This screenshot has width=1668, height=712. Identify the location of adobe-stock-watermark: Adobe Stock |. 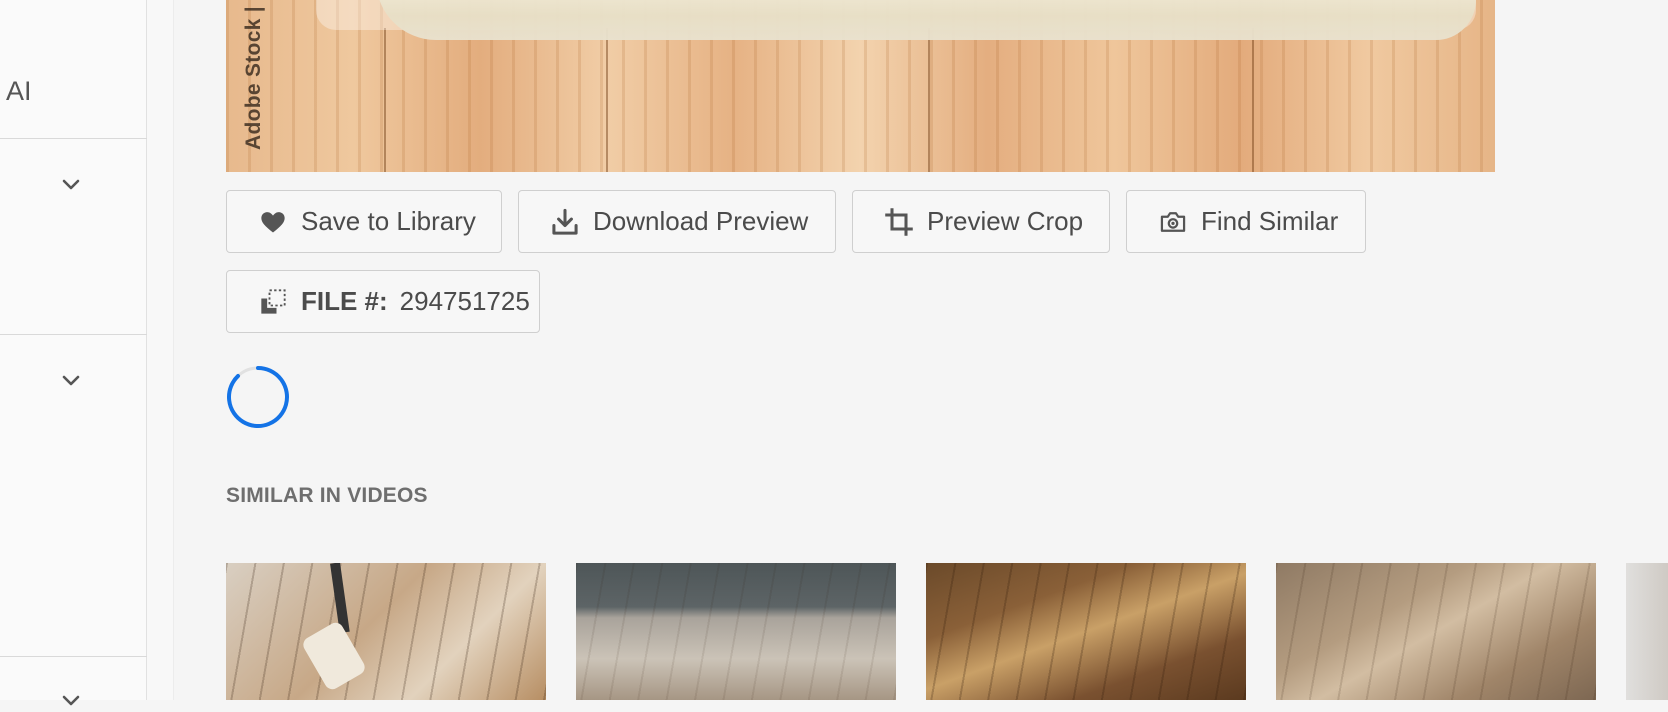
(253, 78).